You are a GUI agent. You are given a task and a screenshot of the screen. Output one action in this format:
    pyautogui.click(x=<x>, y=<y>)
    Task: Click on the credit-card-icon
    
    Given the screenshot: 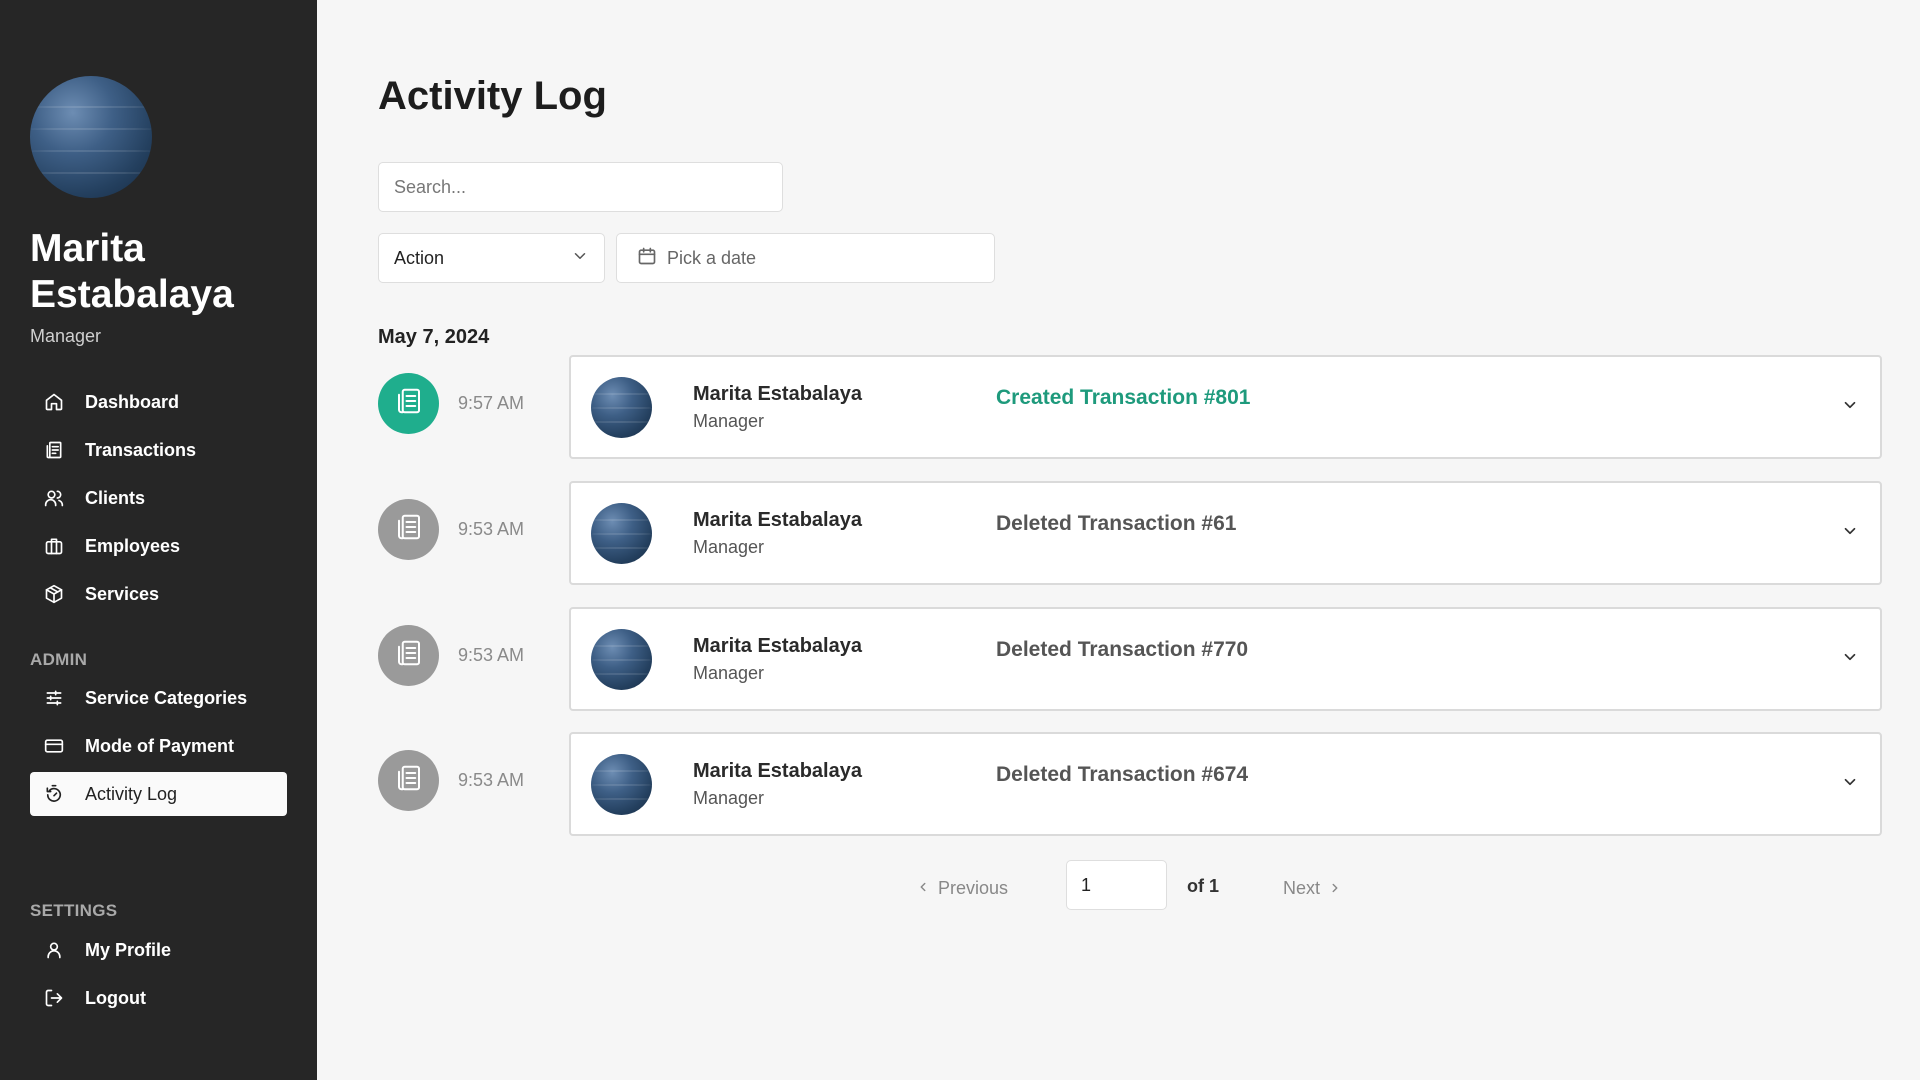 What is the action you would take?
    pyautogui.click(x=54, y=746)
    